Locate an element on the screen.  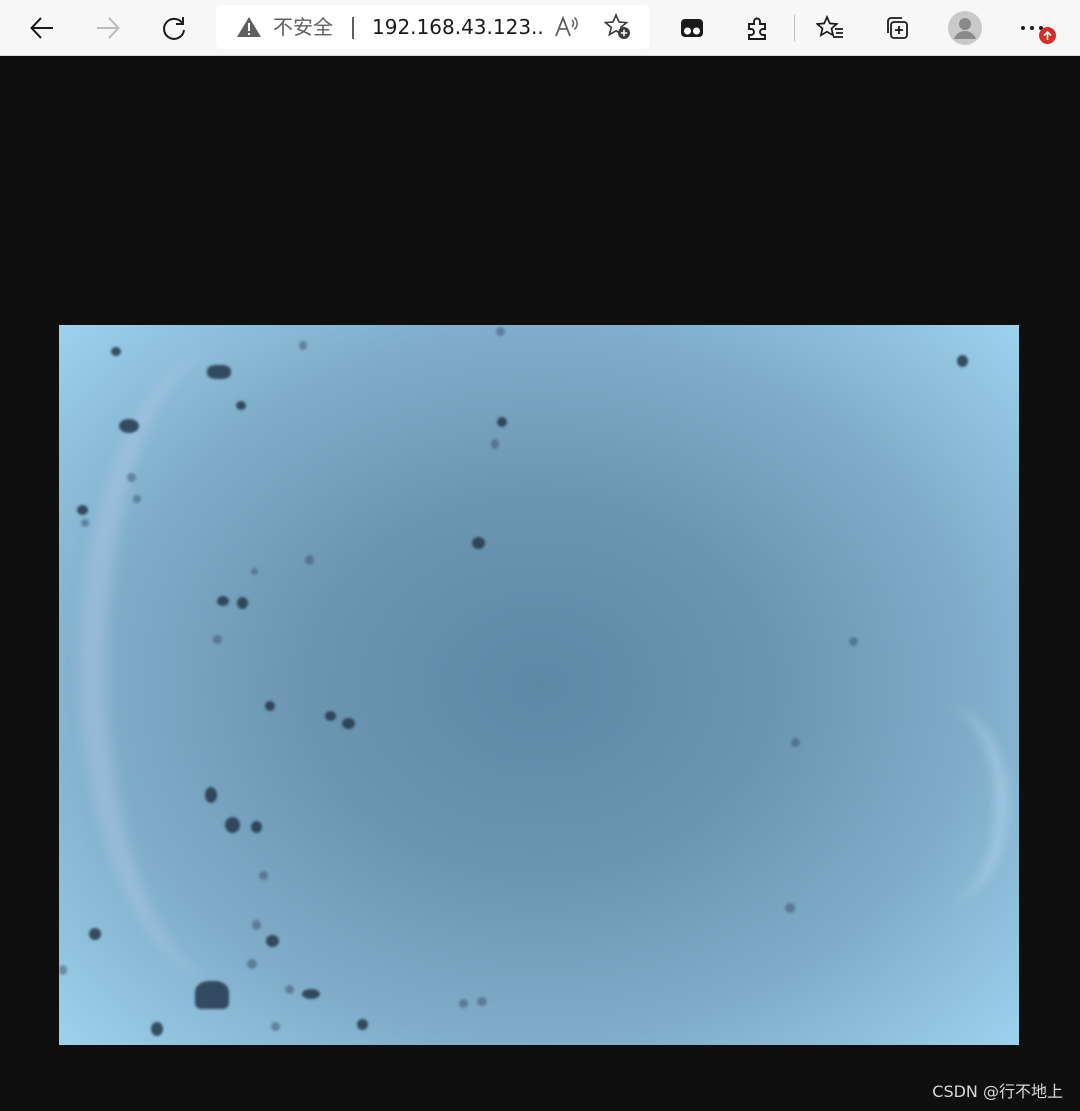
add-favorite-icon is located at coordinates (618, 27).